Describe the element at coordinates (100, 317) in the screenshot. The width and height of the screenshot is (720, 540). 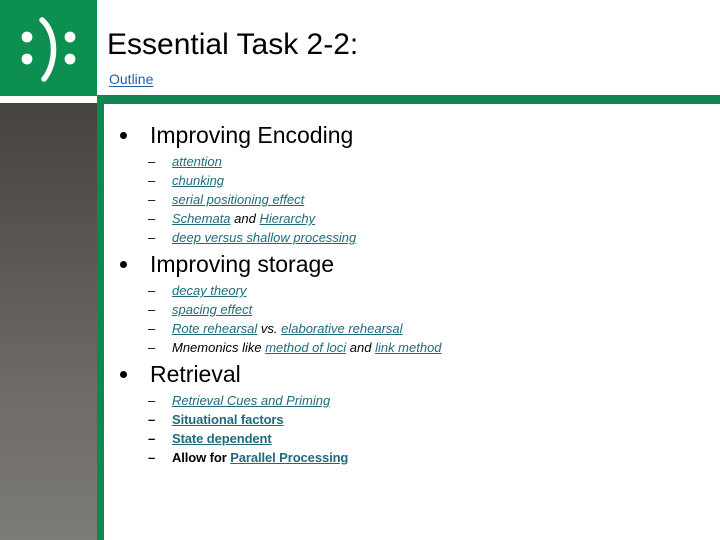
I see `left-accent-bar` at that location.